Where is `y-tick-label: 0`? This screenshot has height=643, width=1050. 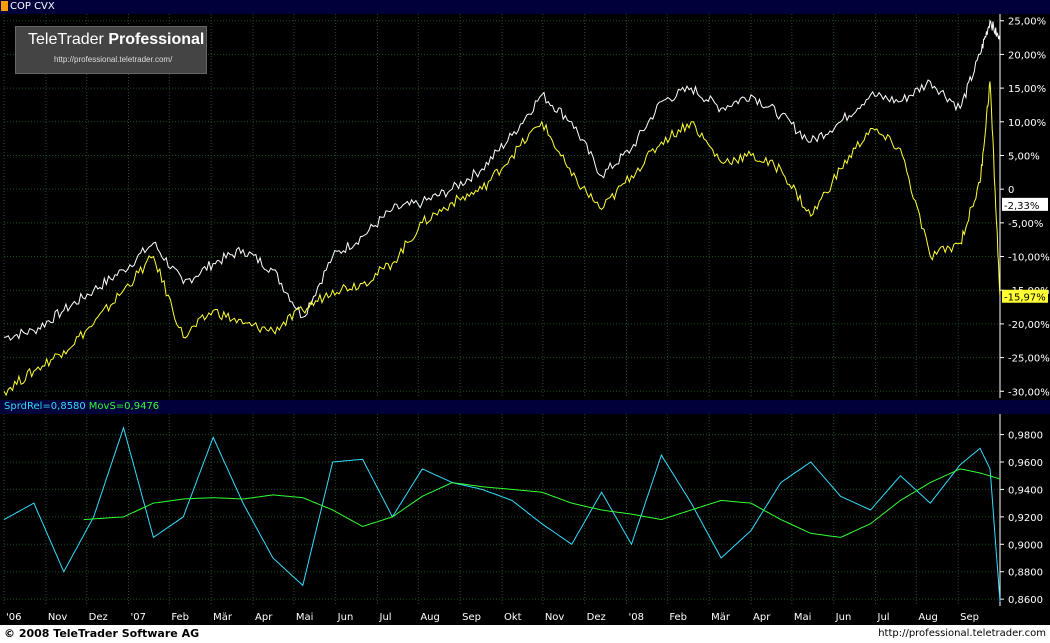 y-tick-label: 0 is located at coordinates (1011, 190).